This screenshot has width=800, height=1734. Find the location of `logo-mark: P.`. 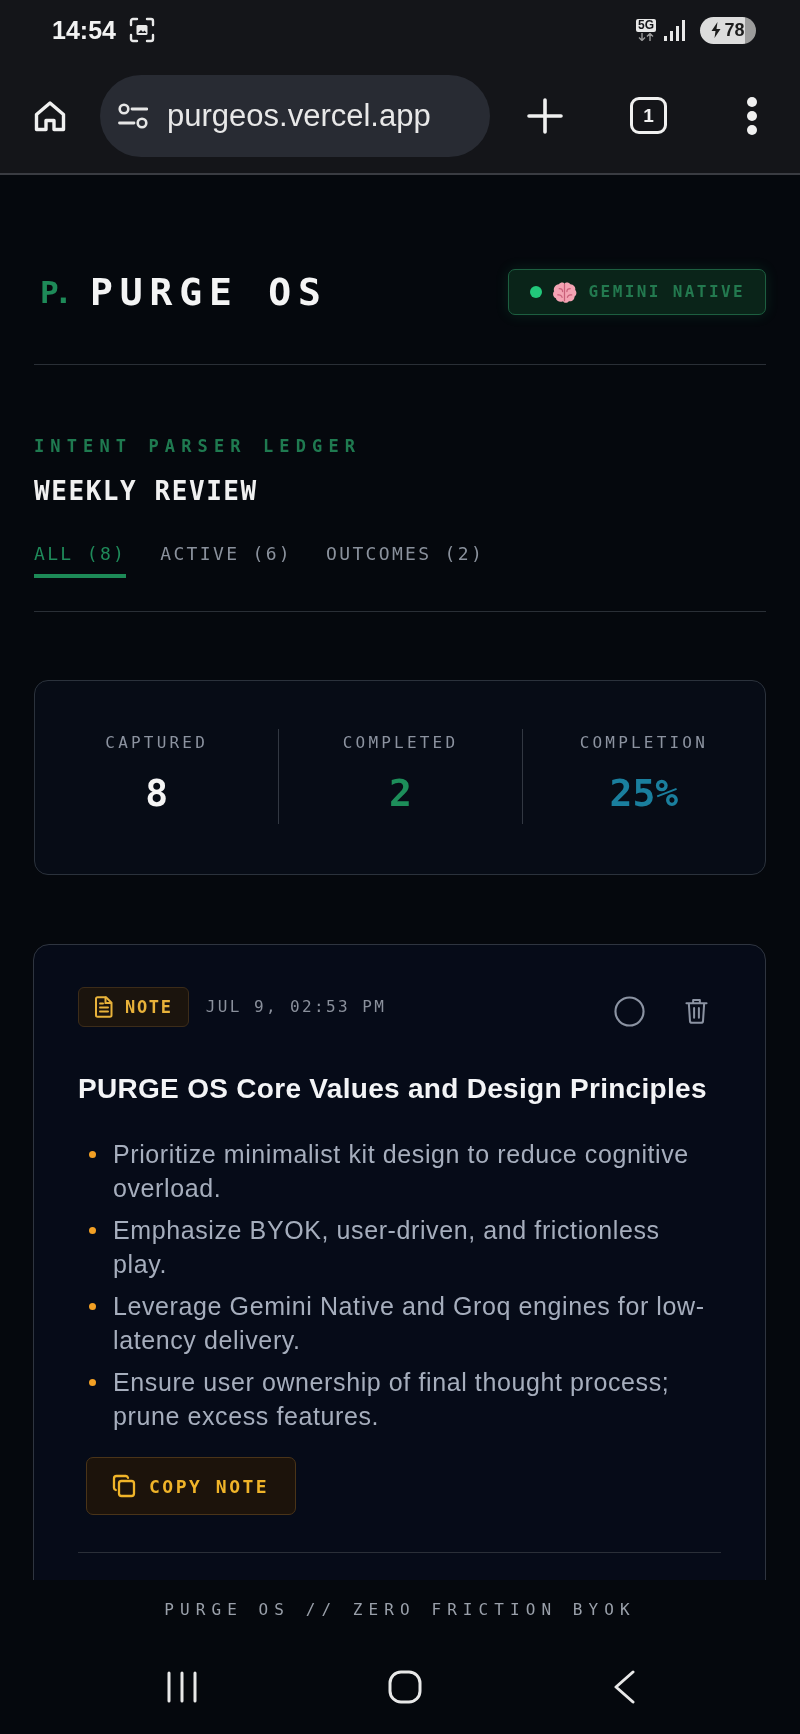

logo-mark: P. is located at coordinates (54, 292).